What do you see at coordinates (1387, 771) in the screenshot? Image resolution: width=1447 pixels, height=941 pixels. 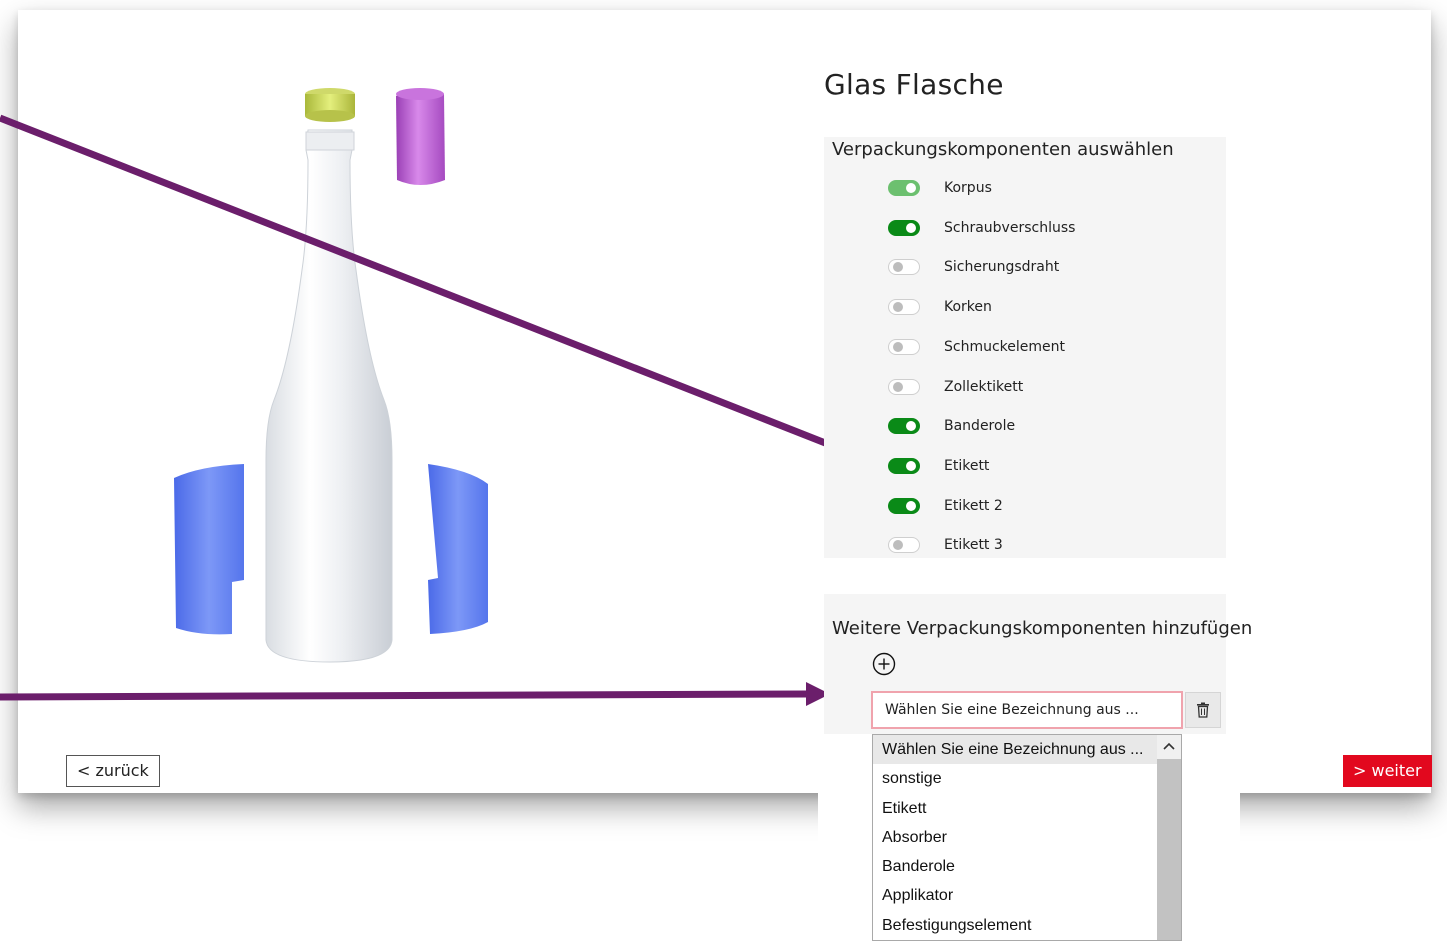 I see `next-button: > weiter` at bounding box center [1387, 771].